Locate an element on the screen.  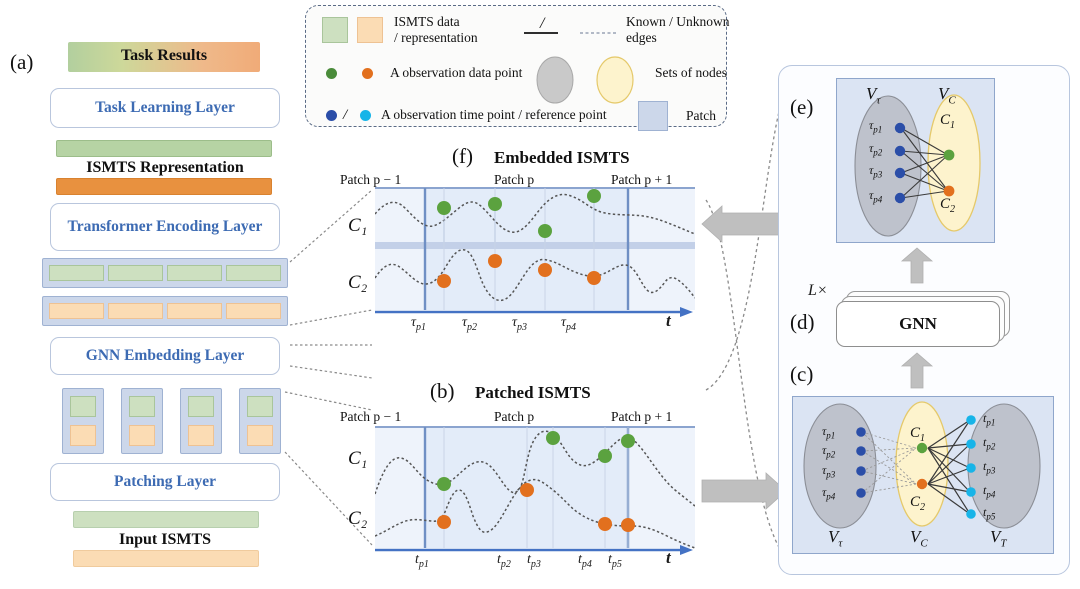
legend-edge-icon is located at coordinates (570, 33).